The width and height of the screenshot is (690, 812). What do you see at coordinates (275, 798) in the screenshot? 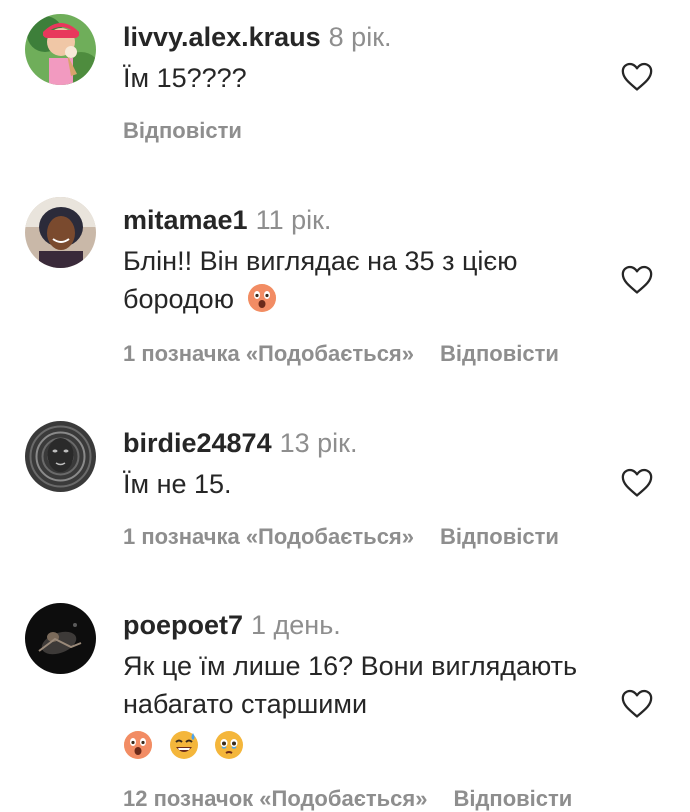
I see `likes-count-button: 12 позначок «Подобається»` at bounding box center [275, 798].